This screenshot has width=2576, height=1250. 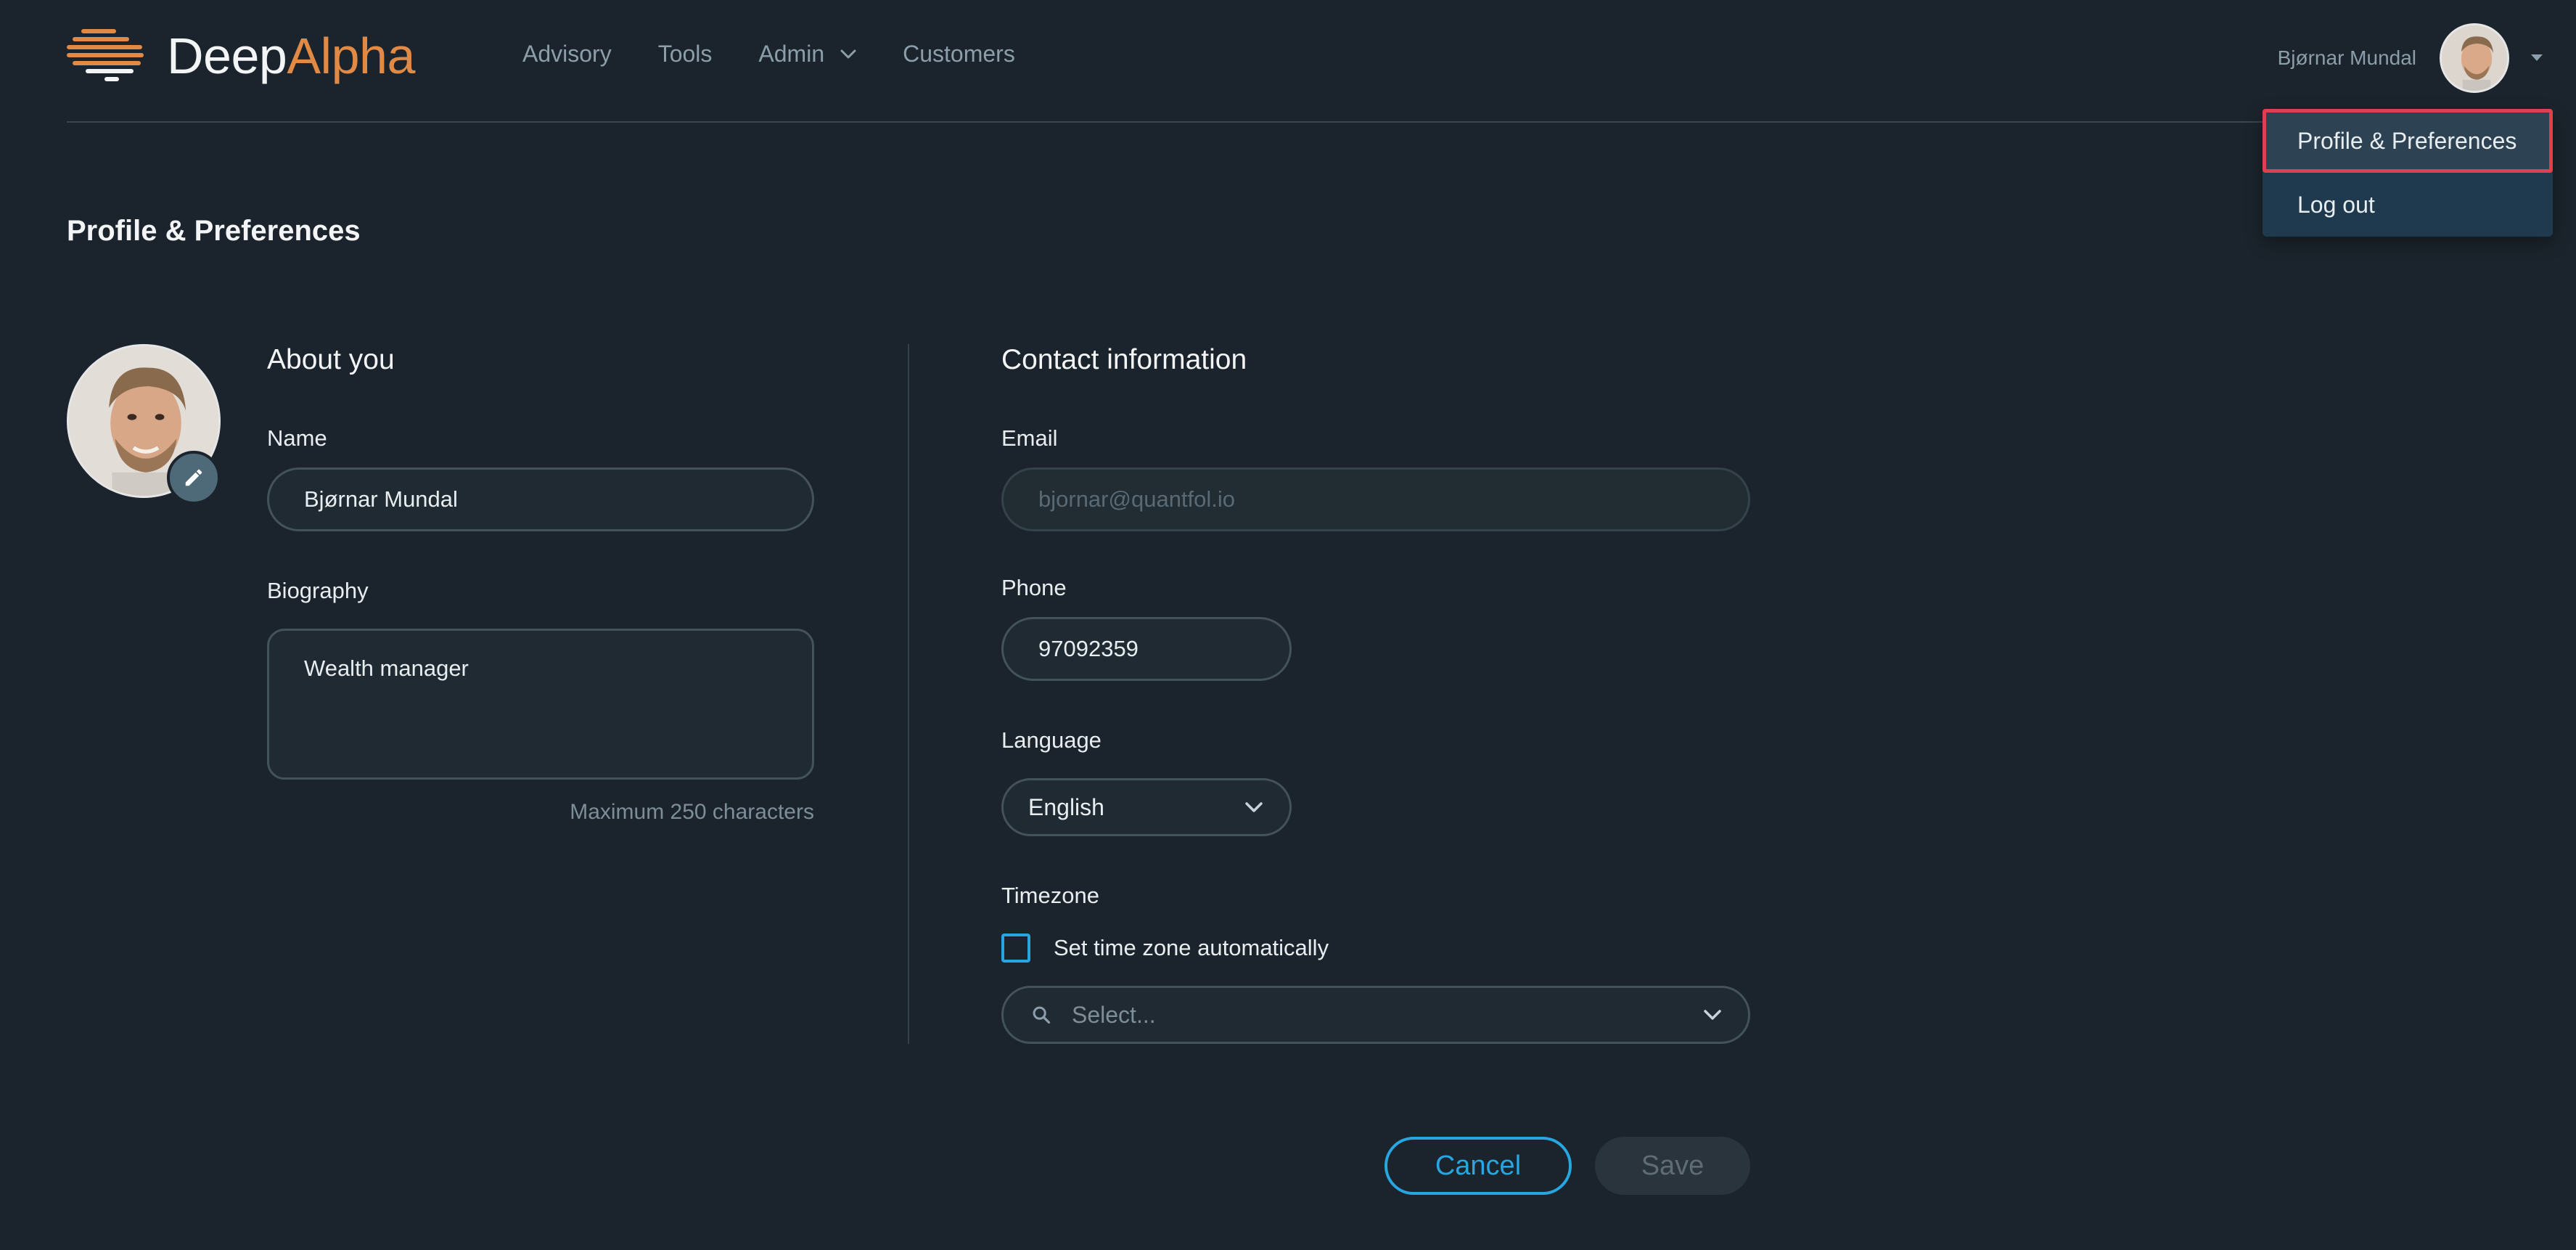 I want to click on timezone-auto-label: Set time zone automatically, so click(x=1191, y=947).